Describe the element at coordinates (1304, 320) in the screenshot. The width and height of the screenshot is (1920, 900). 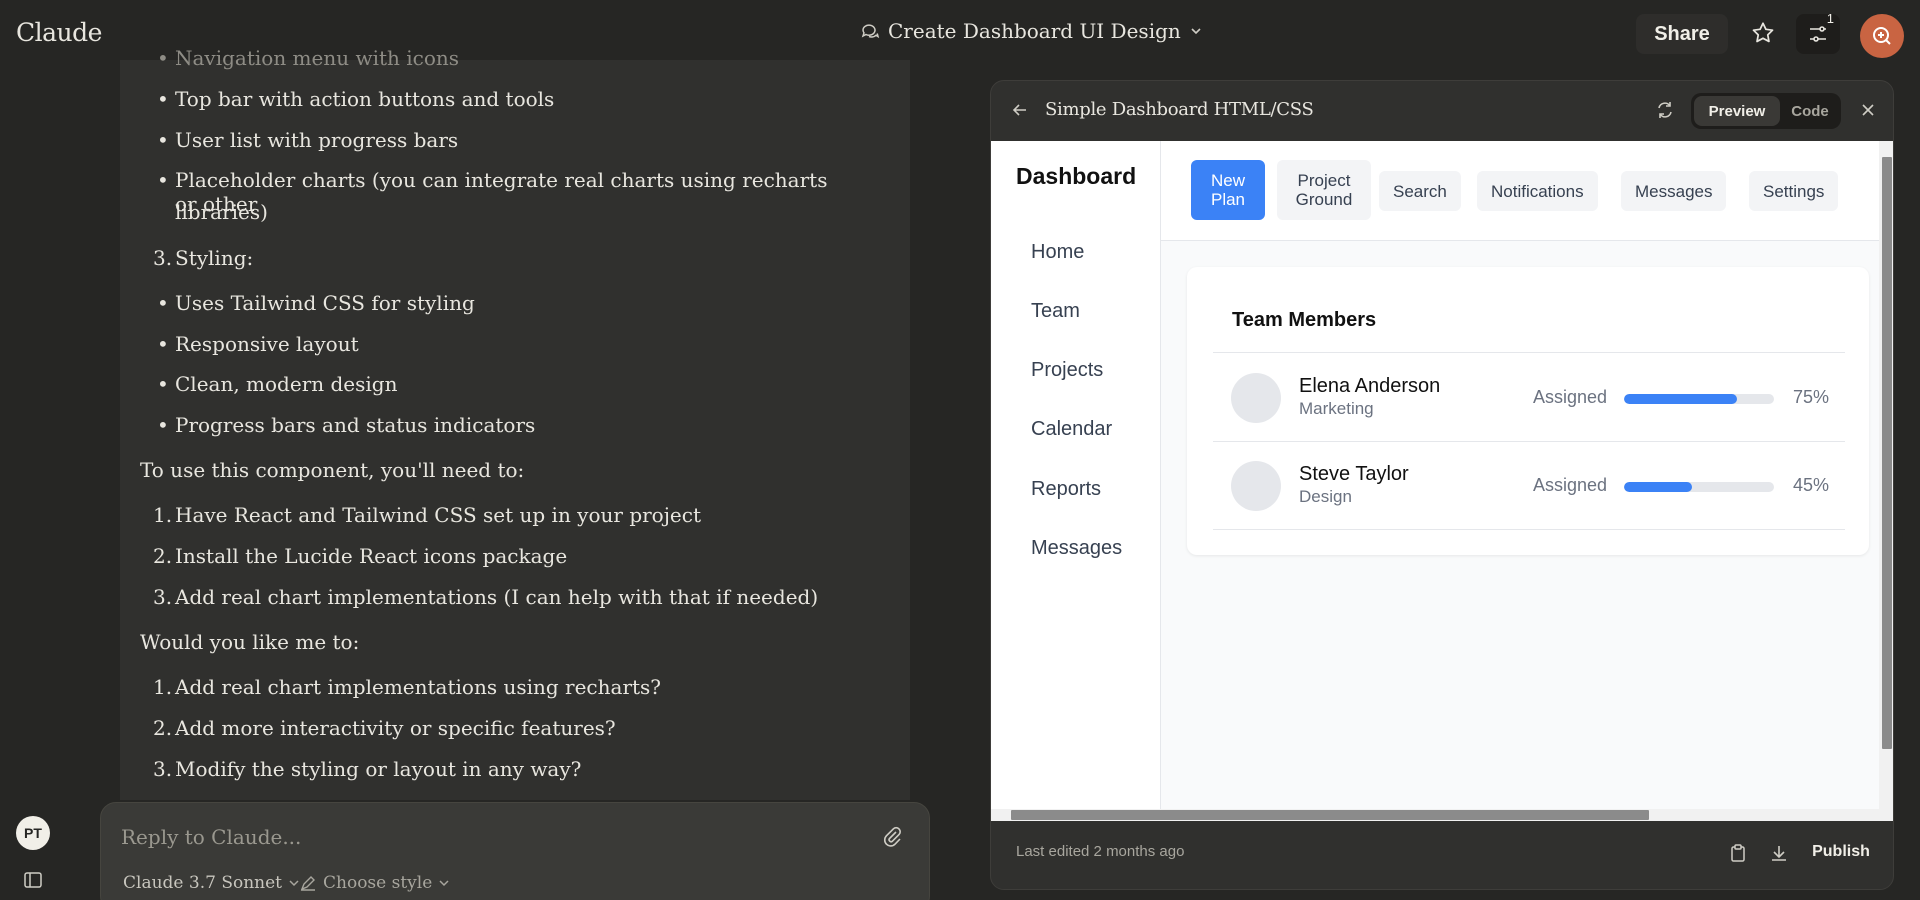
I see `card-title: Team Members` at that location.